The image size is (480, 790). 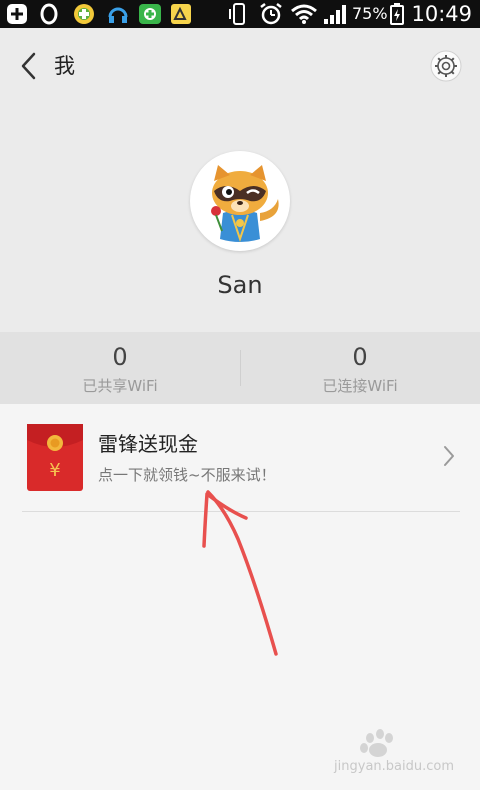 I want to click on wifi-stats-bar: 0 已共享WiFi 0 已连接WiFi, so click(x=240, y=368).